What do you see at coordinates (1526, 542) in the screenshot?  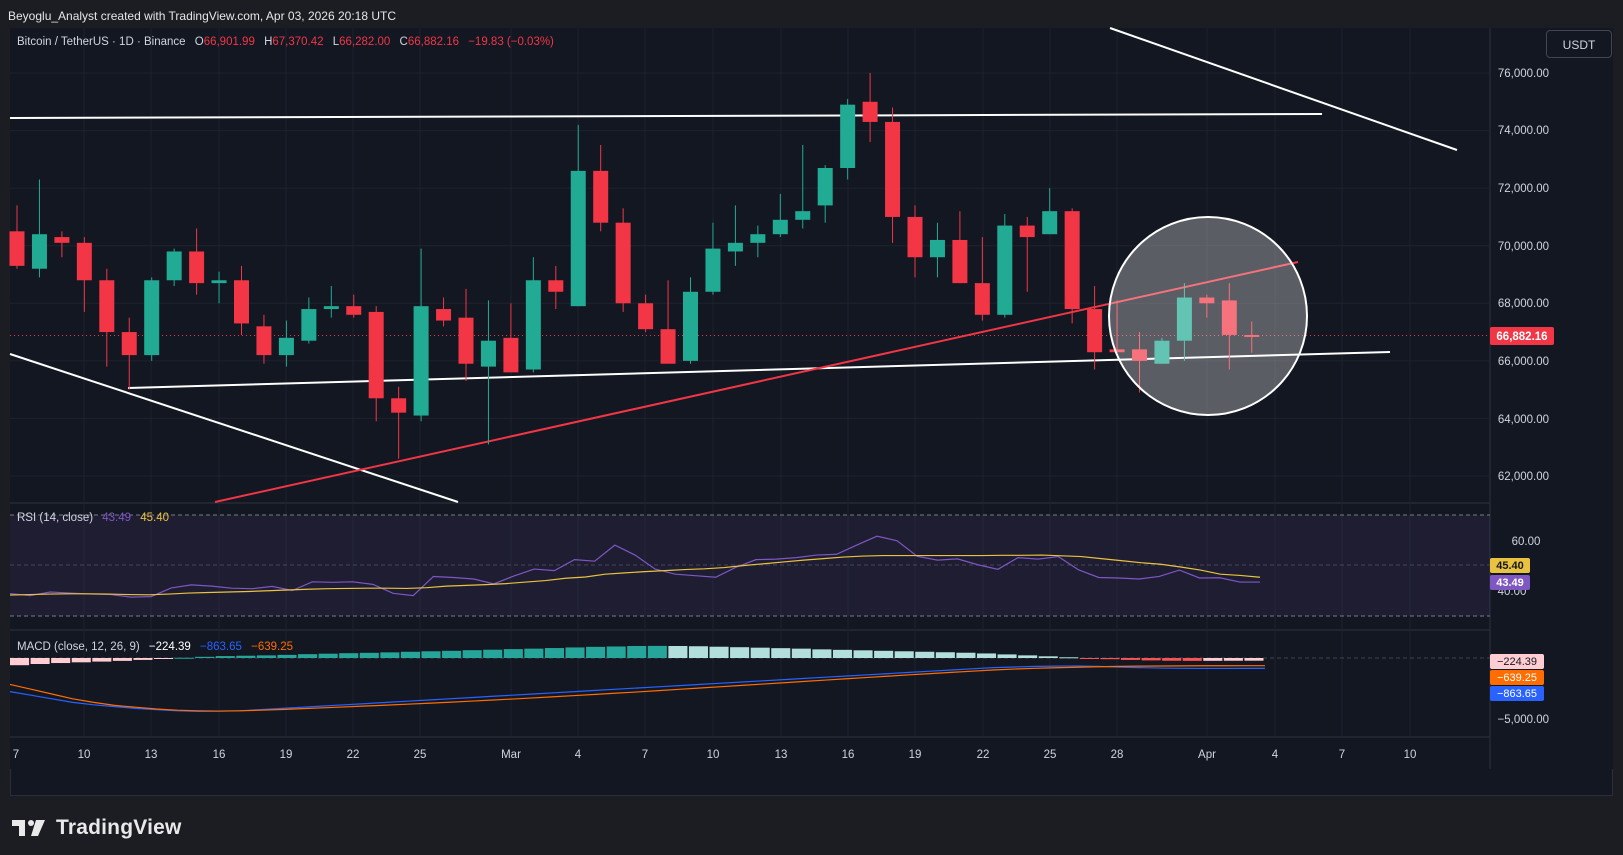 I see `rsi-tick: 60.00` at bounding box center [1526, 542].